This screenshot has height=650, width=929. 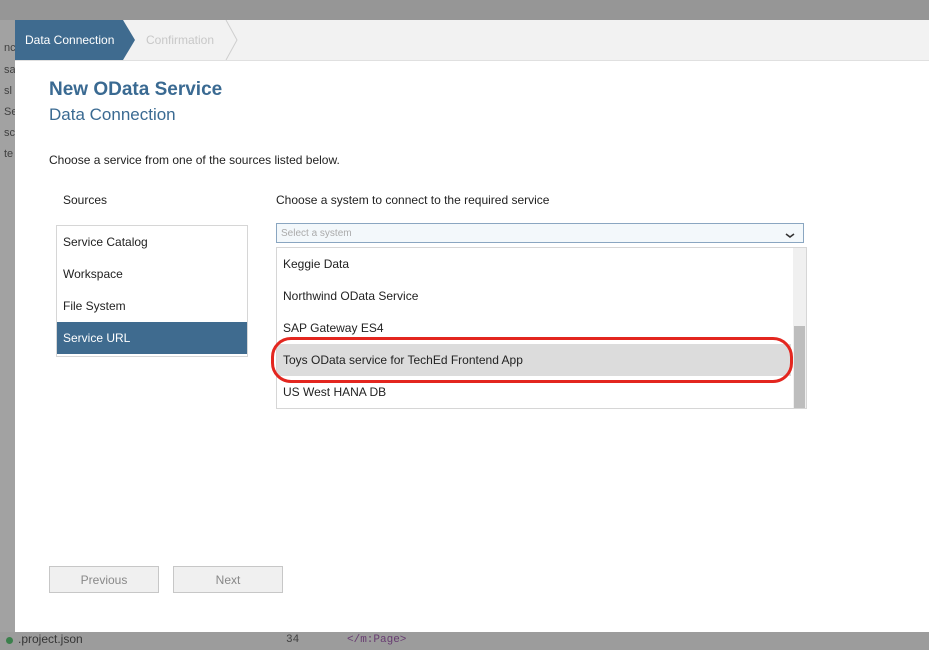 I want to click on step-confirmation: Confirmation, so click(x=180, y=40).